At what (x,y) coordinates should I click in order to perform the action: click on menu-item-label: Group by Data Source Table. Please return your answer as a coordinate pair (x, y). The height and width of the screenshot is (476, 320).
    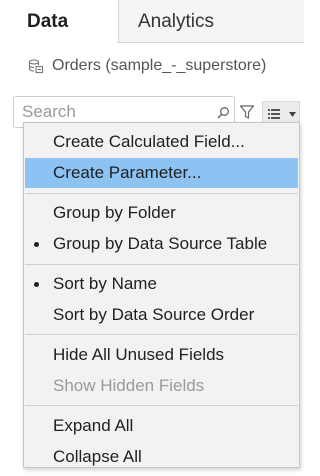
    Looking at the image, I should click on (160, 243).